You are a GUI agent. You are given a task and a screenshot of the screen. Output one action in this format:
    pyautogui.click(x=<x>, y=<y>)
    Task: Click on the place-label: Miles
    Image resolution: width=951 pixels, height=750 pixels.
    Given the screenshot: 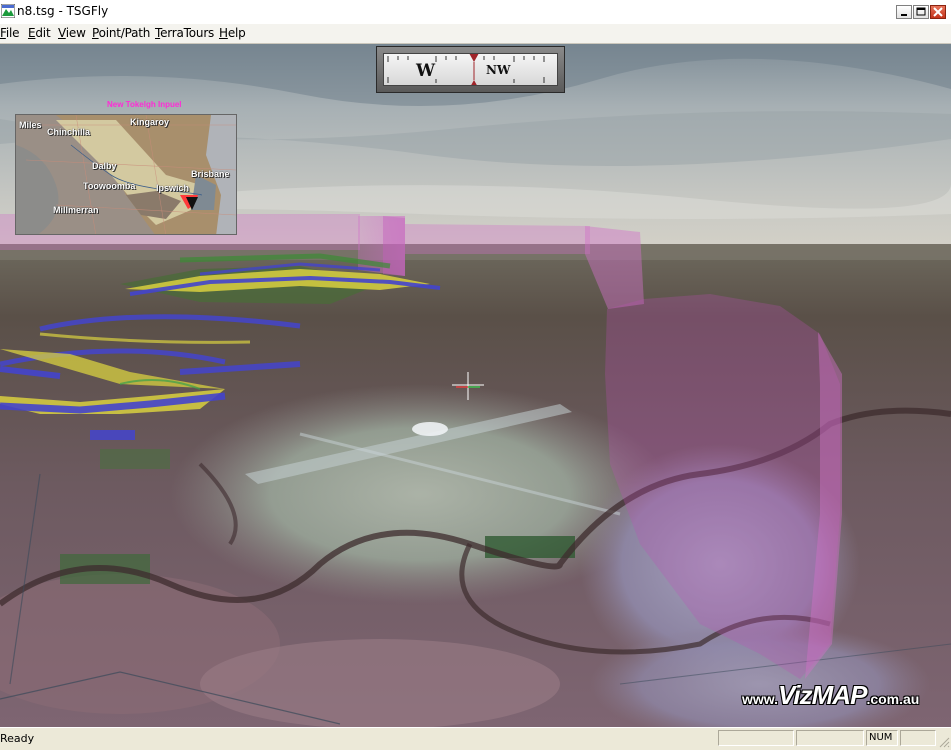 What is the action you would take?
    pyautogui.click(x=30, y=125)
    